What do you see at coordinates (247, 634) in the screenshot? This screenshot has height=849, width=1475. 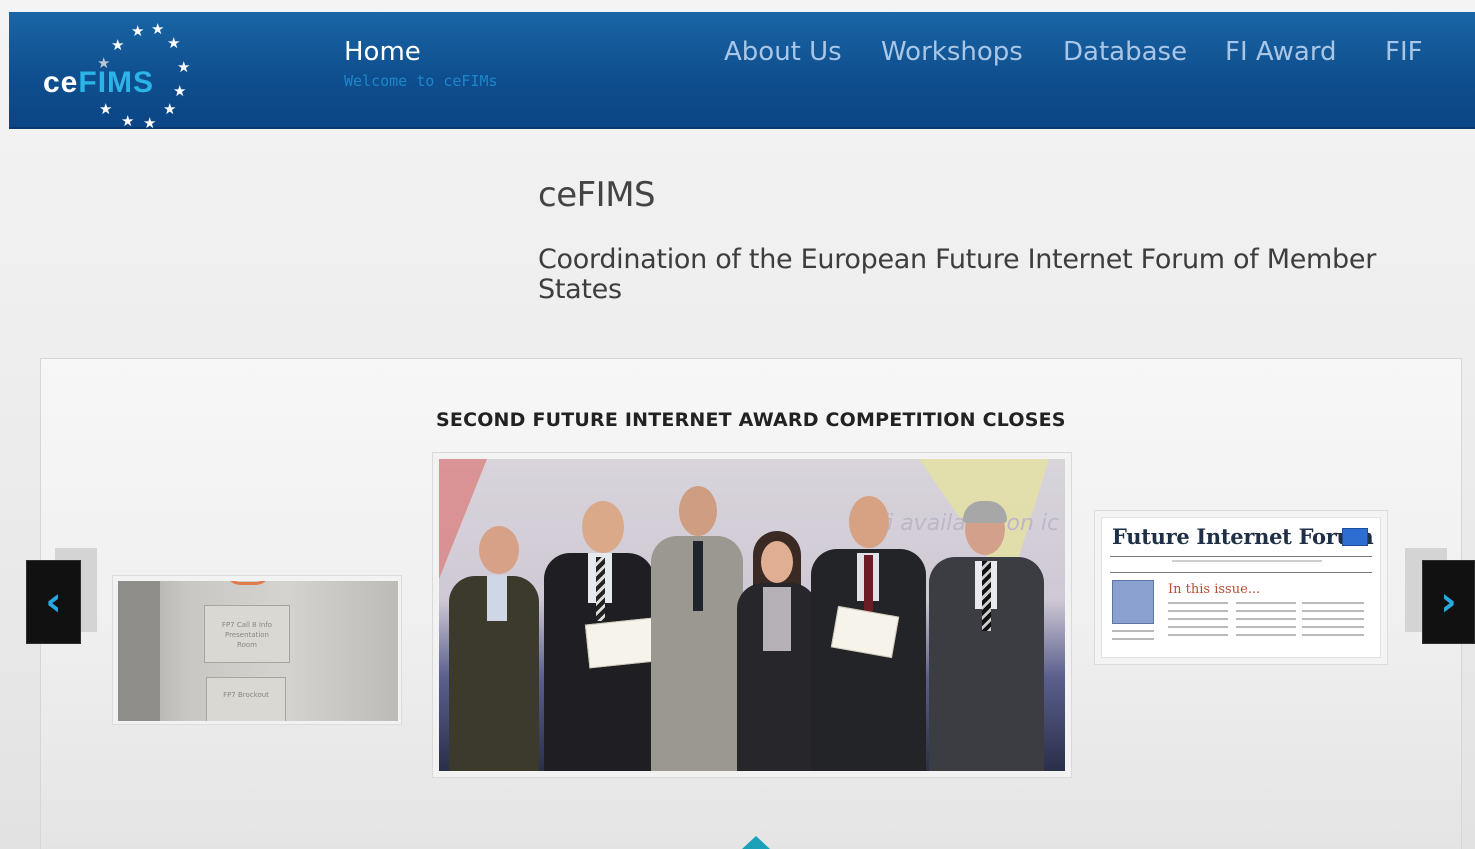 I see `room-sign: FP7 Call 8 Info Presentation Room` at bounding box center [247, 634].